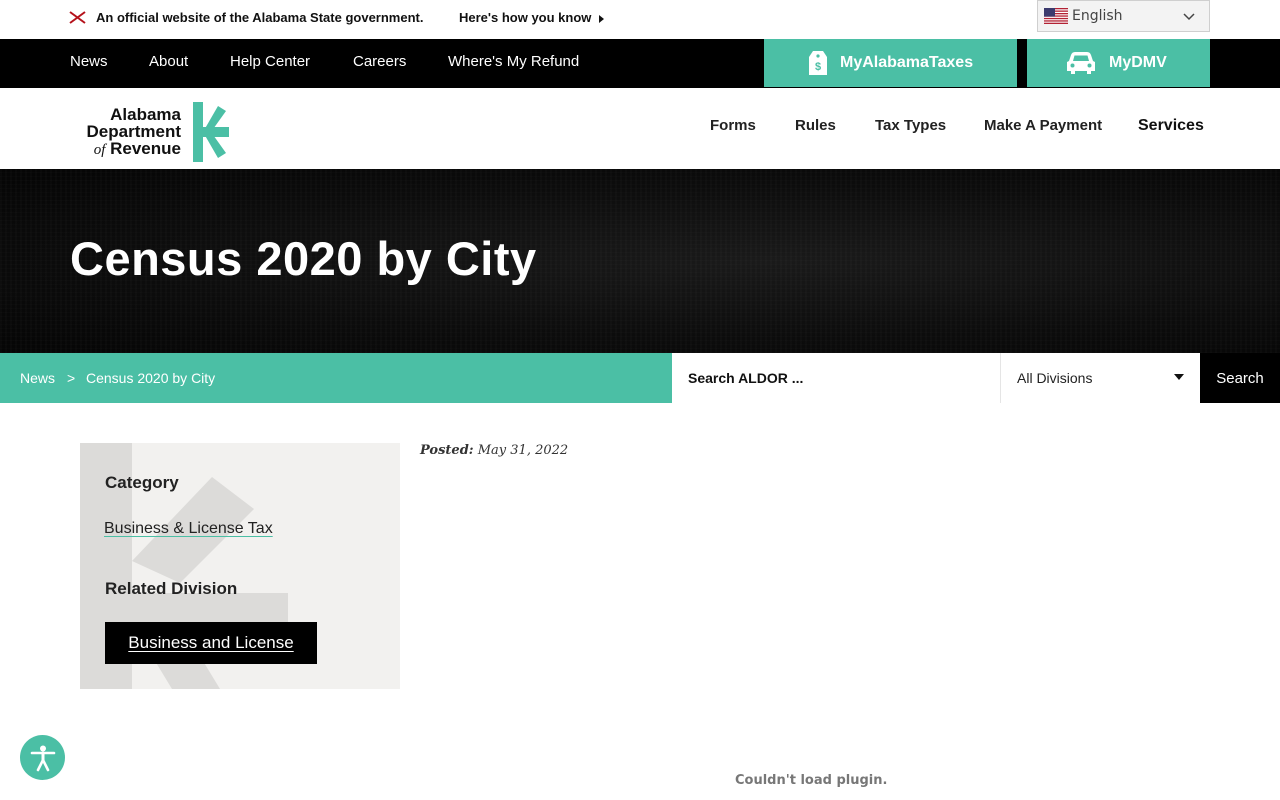 This screenshot has height=800, width=1280. What do you see at coordinates (811, 780) in the screenshot?
I see `plugin-error-message: Couldn't load plugin.` at bounding box center [811, 780].